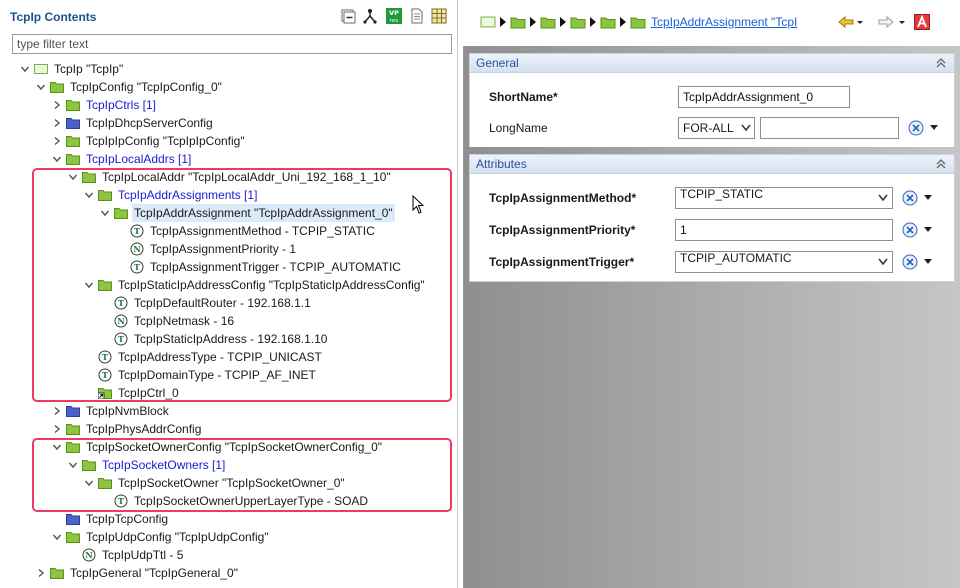  What do you see at coordinates (370, 16) in the screenshot?
I see `hierarchy-icon` at bounding box center [370, 16].